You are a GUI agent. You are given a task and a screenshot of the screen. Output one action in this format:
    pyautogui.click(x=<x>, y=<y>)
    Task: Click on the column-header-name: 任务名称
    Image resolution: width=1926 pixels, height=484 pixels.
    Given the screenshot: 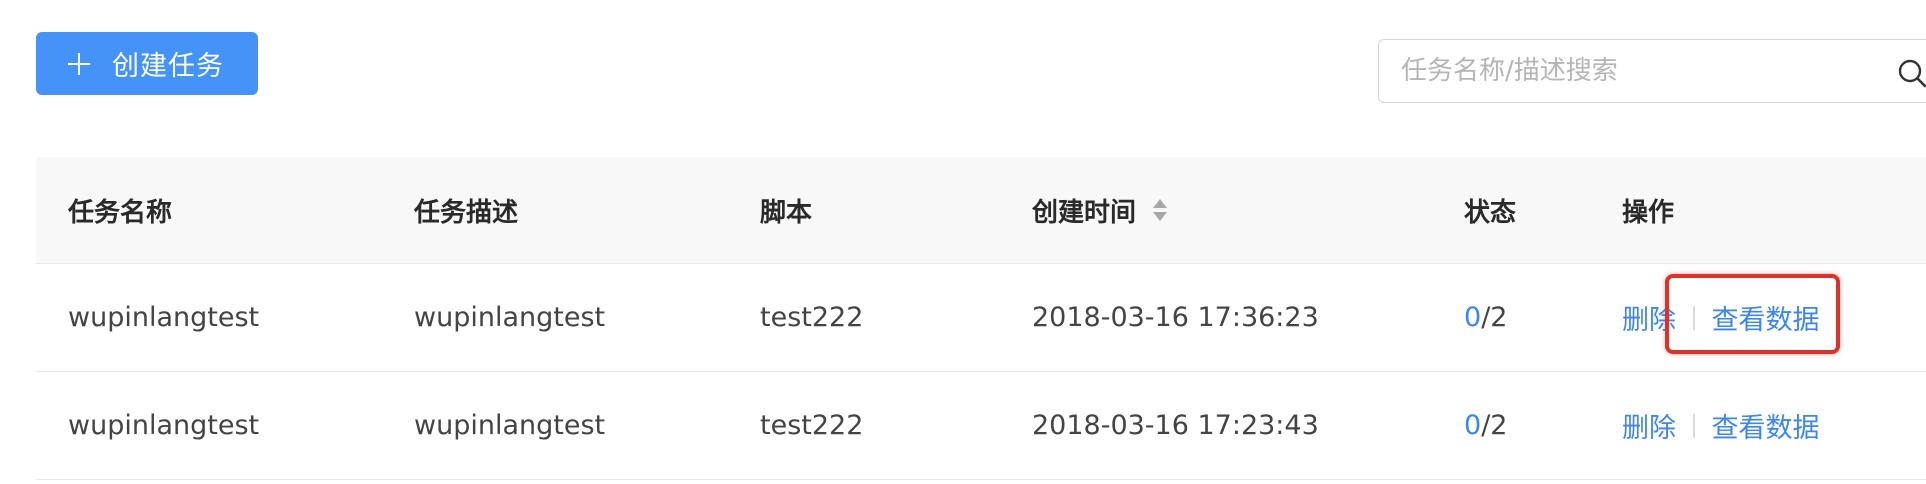 What is the action you would take?
    pyautogui.click(x=120, y=212)
    